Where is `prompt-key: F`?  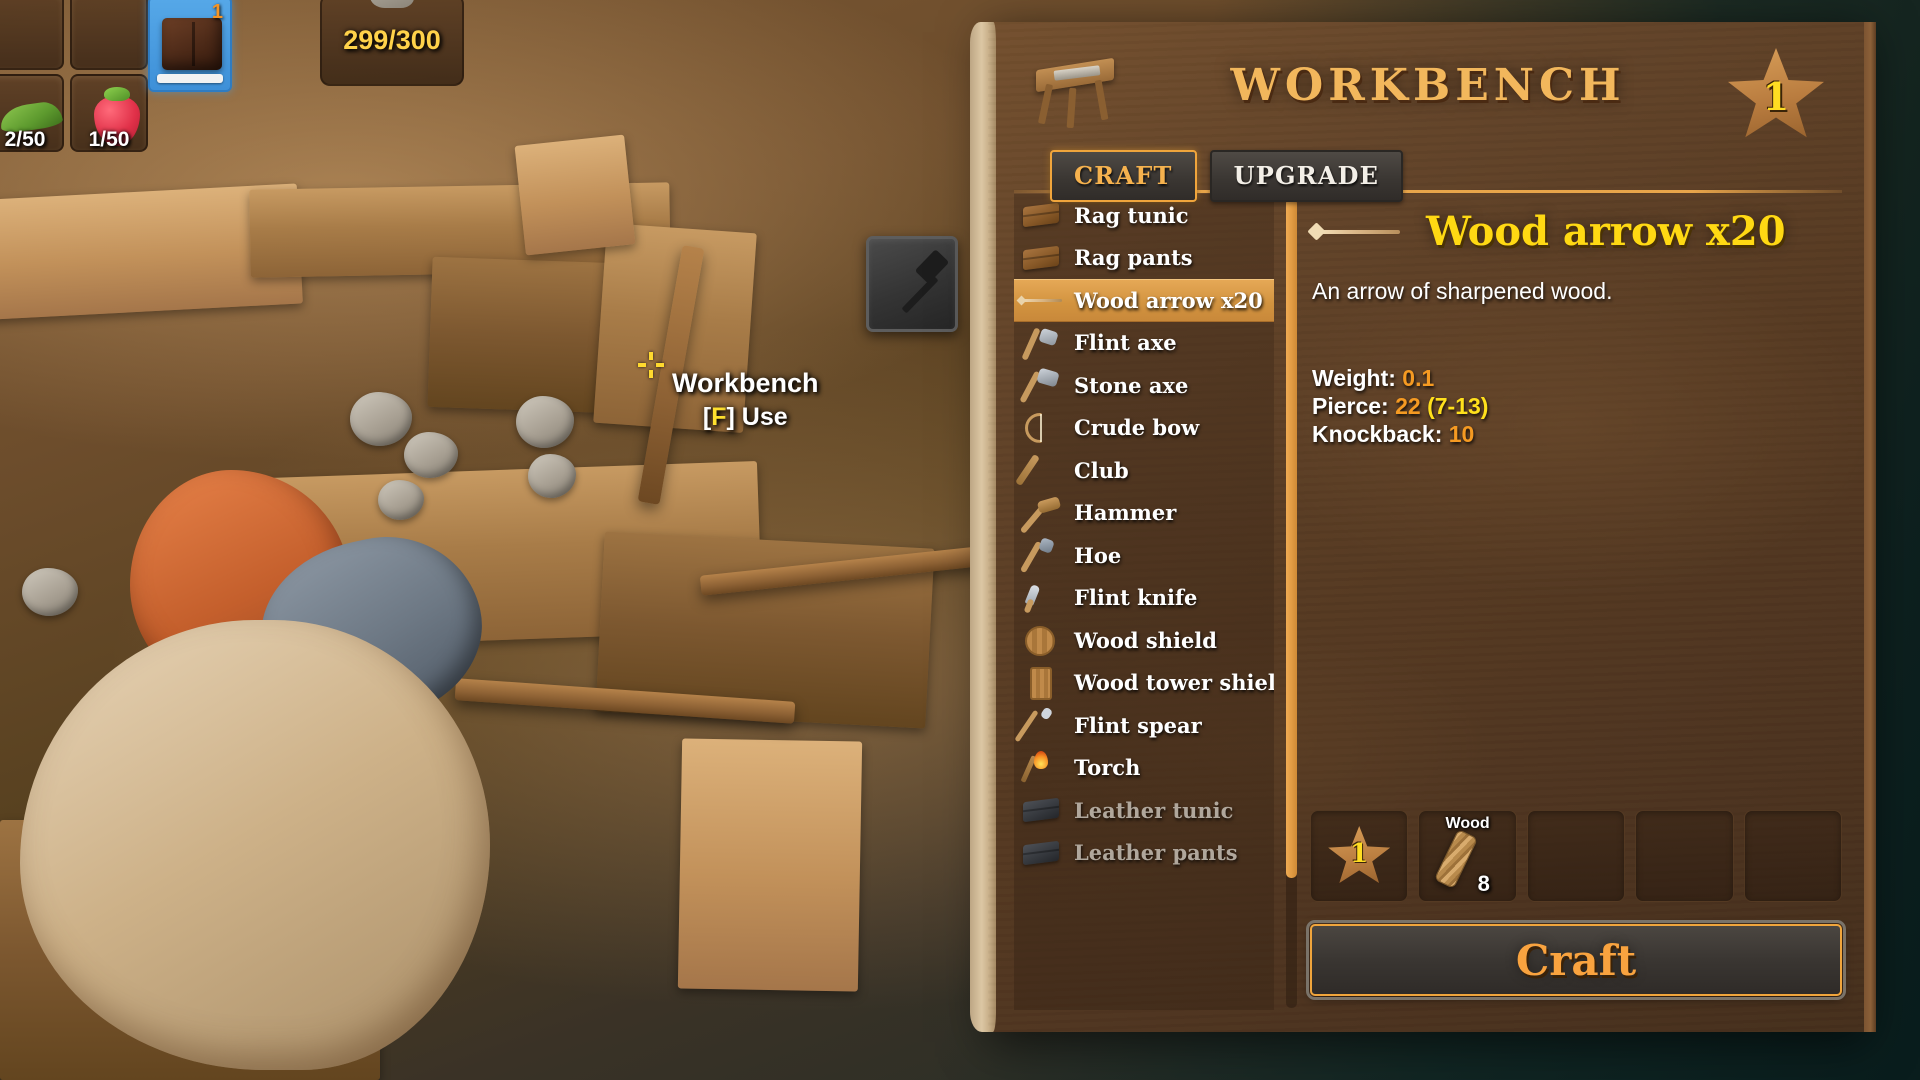
prompt-key: F is located at coordinates (719, 417).